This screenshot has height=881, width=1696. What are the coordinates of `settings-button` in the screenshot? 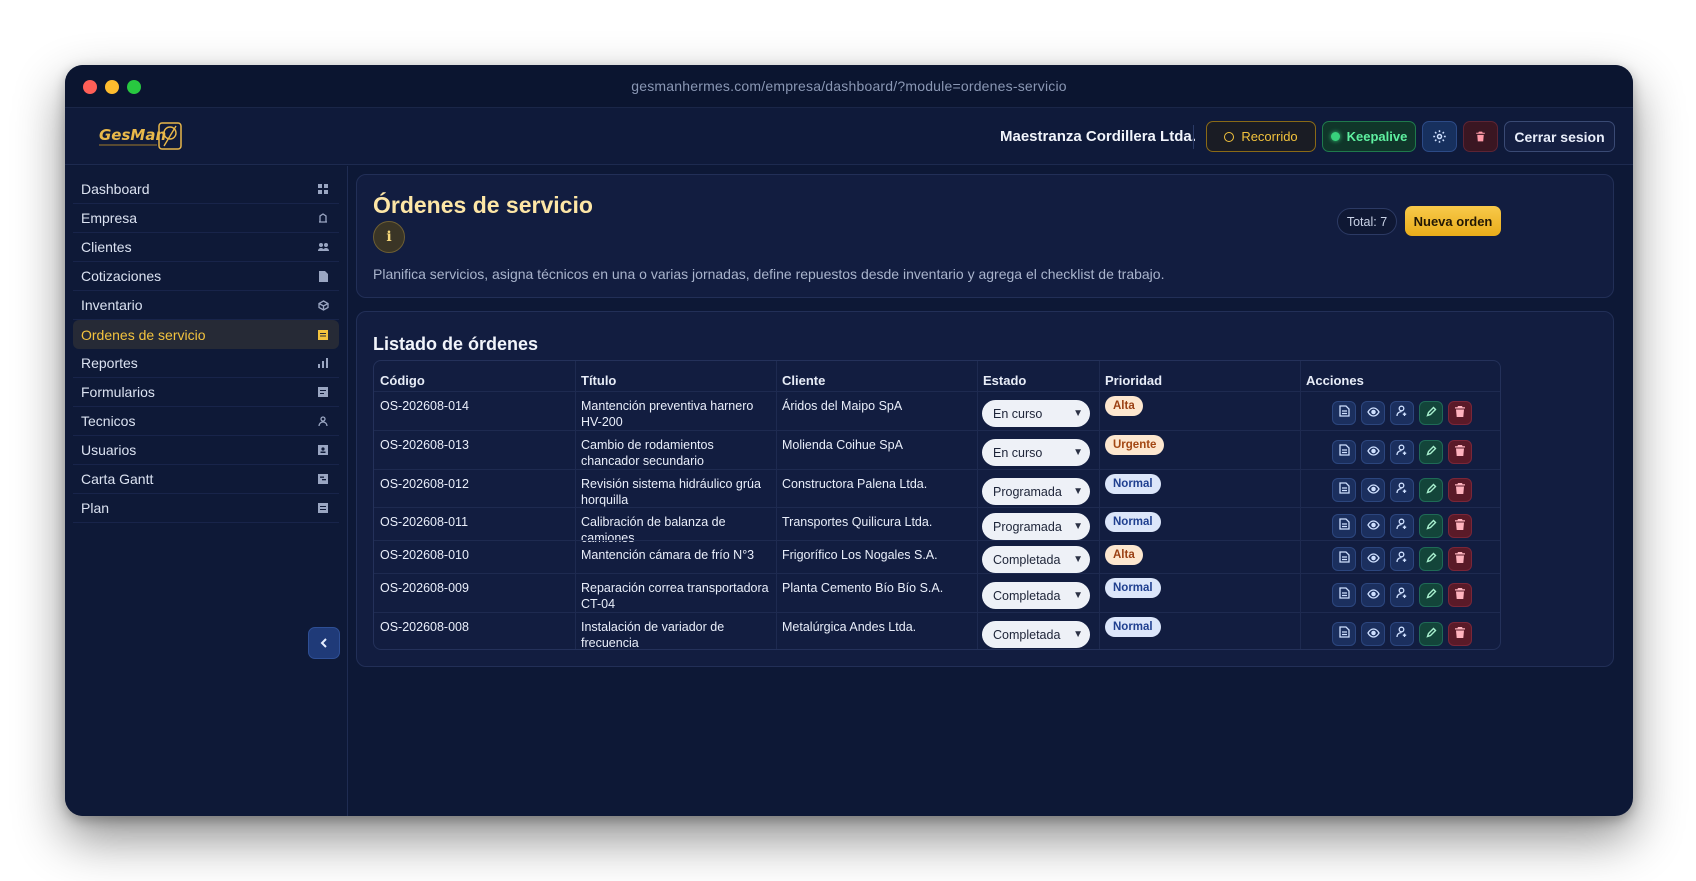 It's located at (1439, 136).